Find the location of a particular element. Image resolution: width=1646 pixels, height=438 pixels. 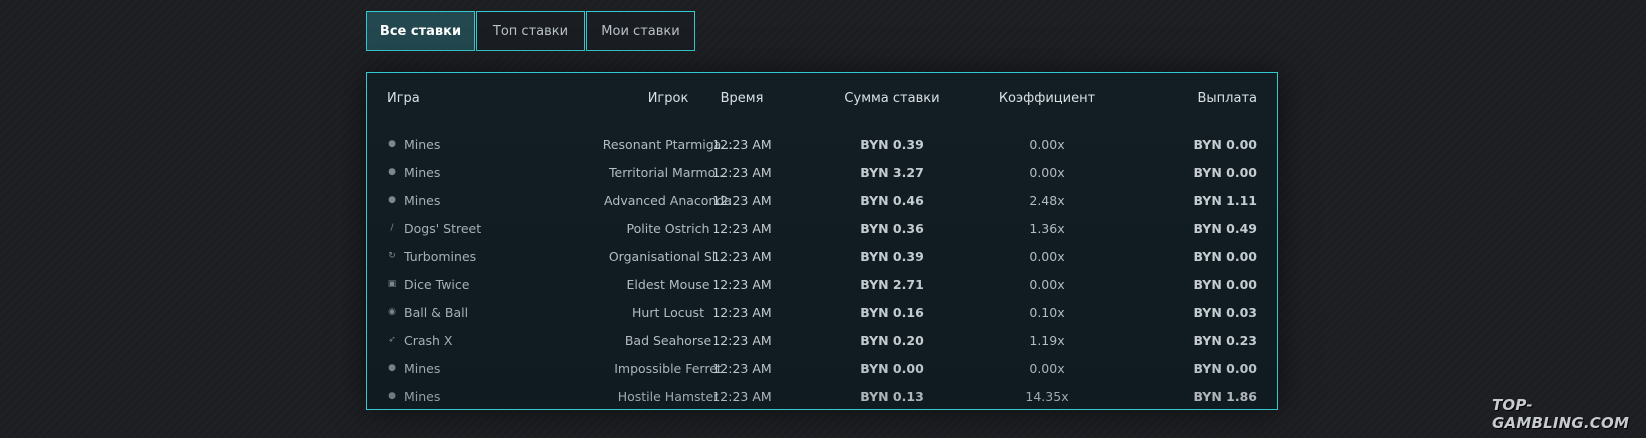

game-cell: / Dogs' Street is located at coordinates (462, 228).